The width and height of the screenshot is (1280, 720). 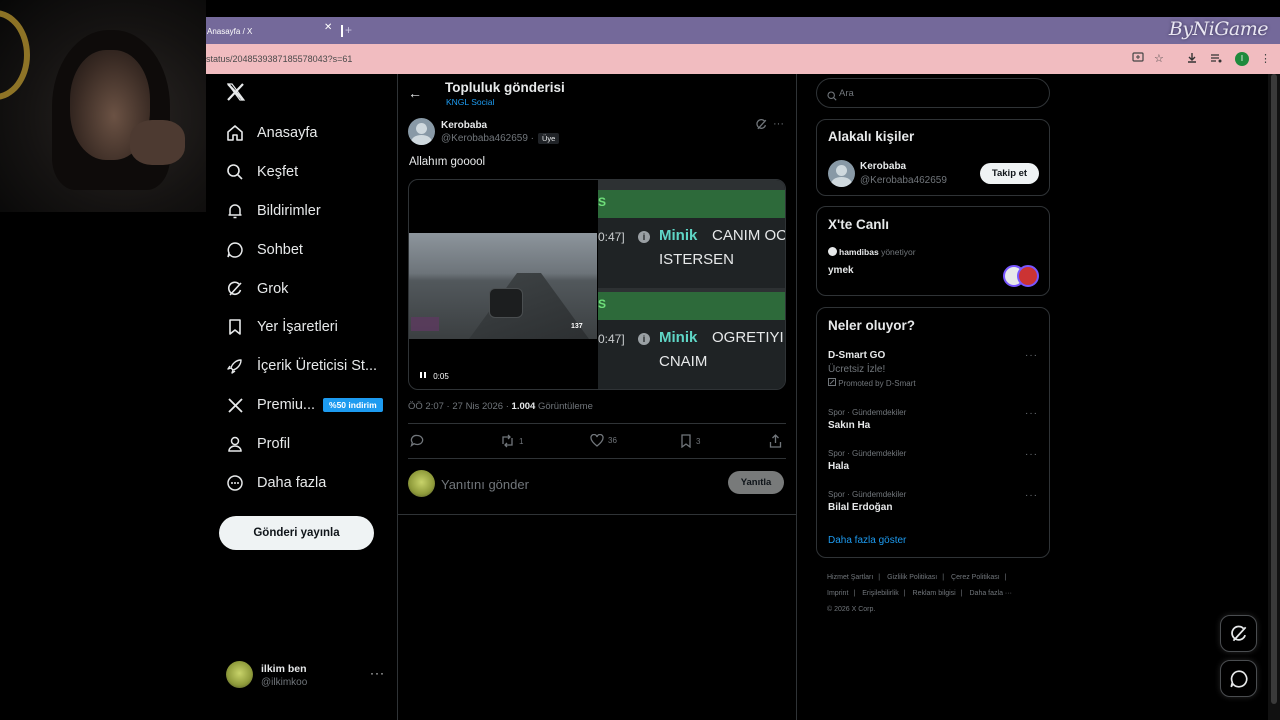 I want to click on live-on-x-card: X'te Canlı hamdibas yönetiyor ymek, so click(x=933, y=251).